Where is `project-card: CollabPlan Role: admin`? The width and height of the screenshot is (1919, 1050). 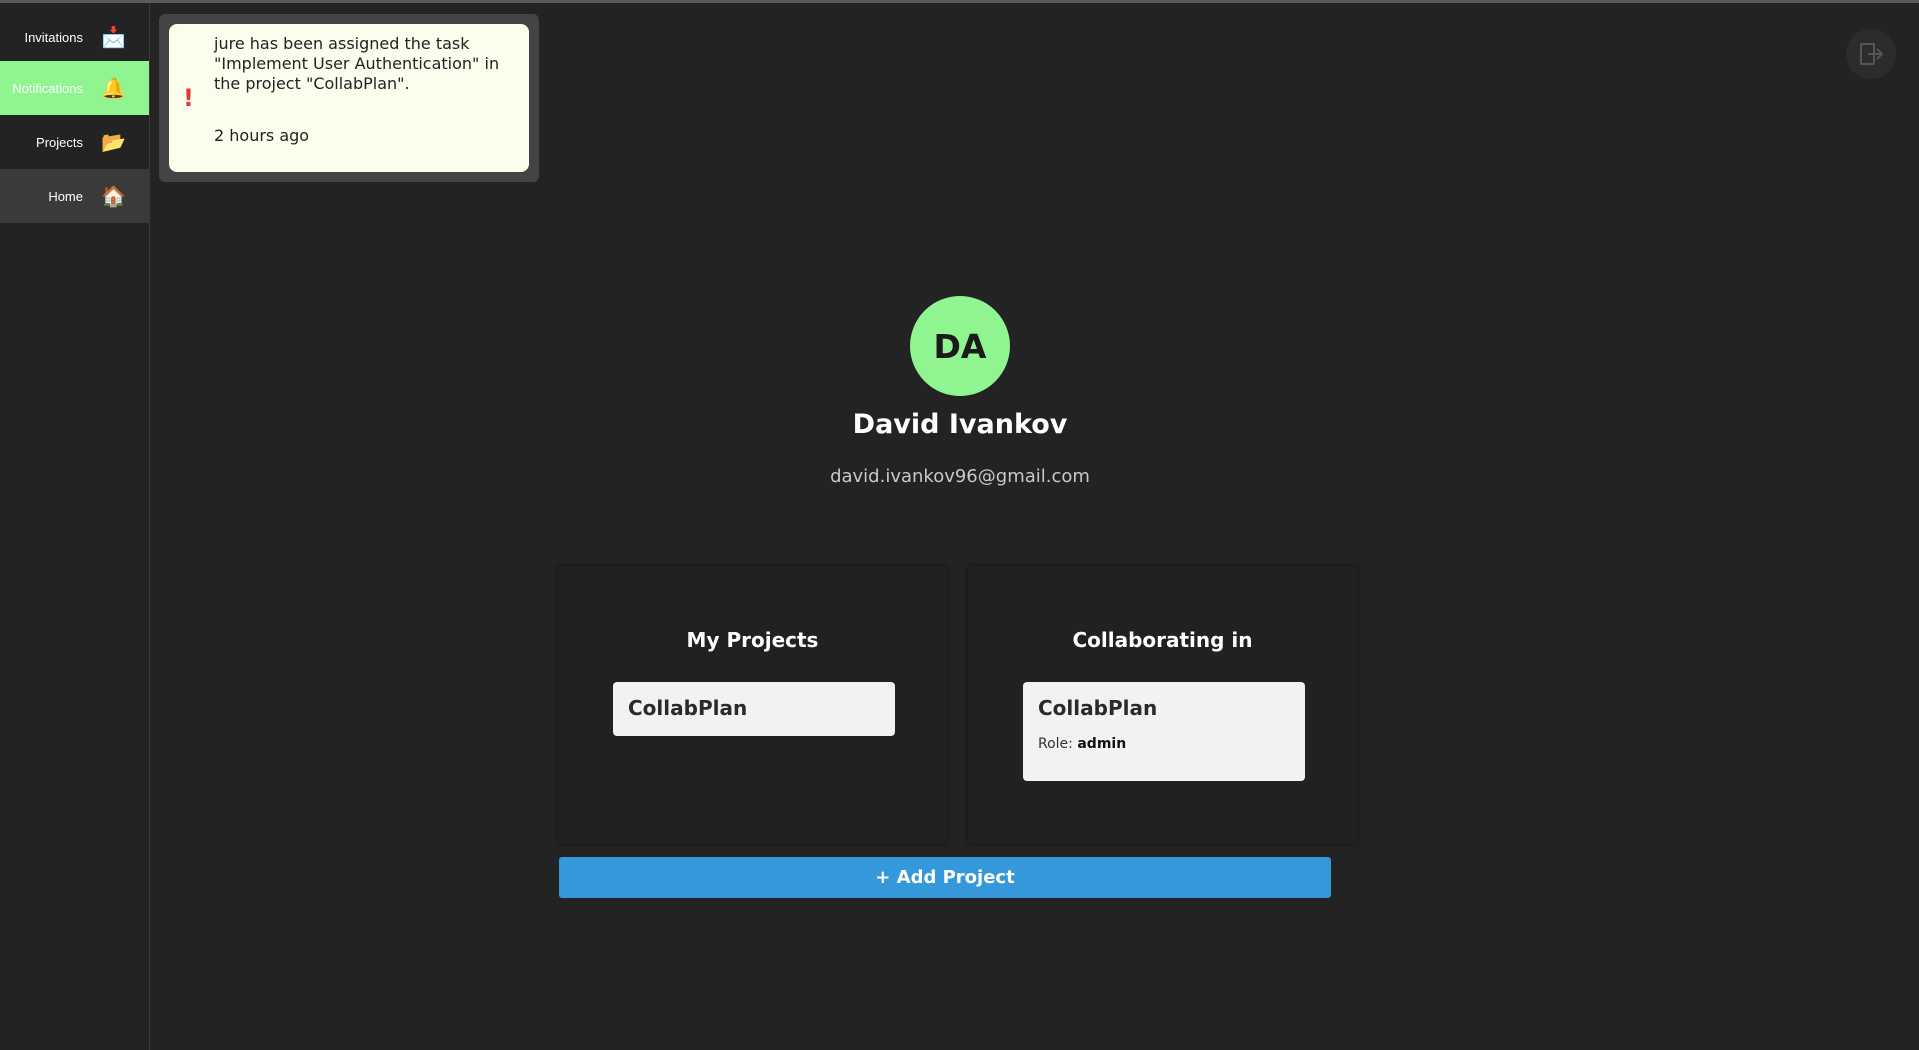 project-card: CollabPlan Role: admin is located at coordinates (1164, 731).